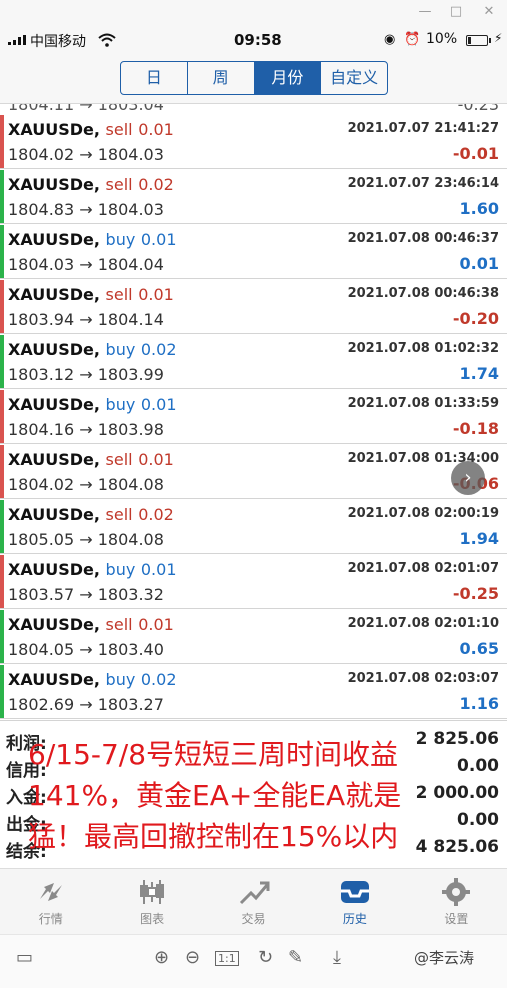 The height and width of the screenshot is (988, 507). What do you see at coordinates (295, 957) in the screenshot?
I see `edit-pen-icon: ✎` at bounding box center [295, 957].